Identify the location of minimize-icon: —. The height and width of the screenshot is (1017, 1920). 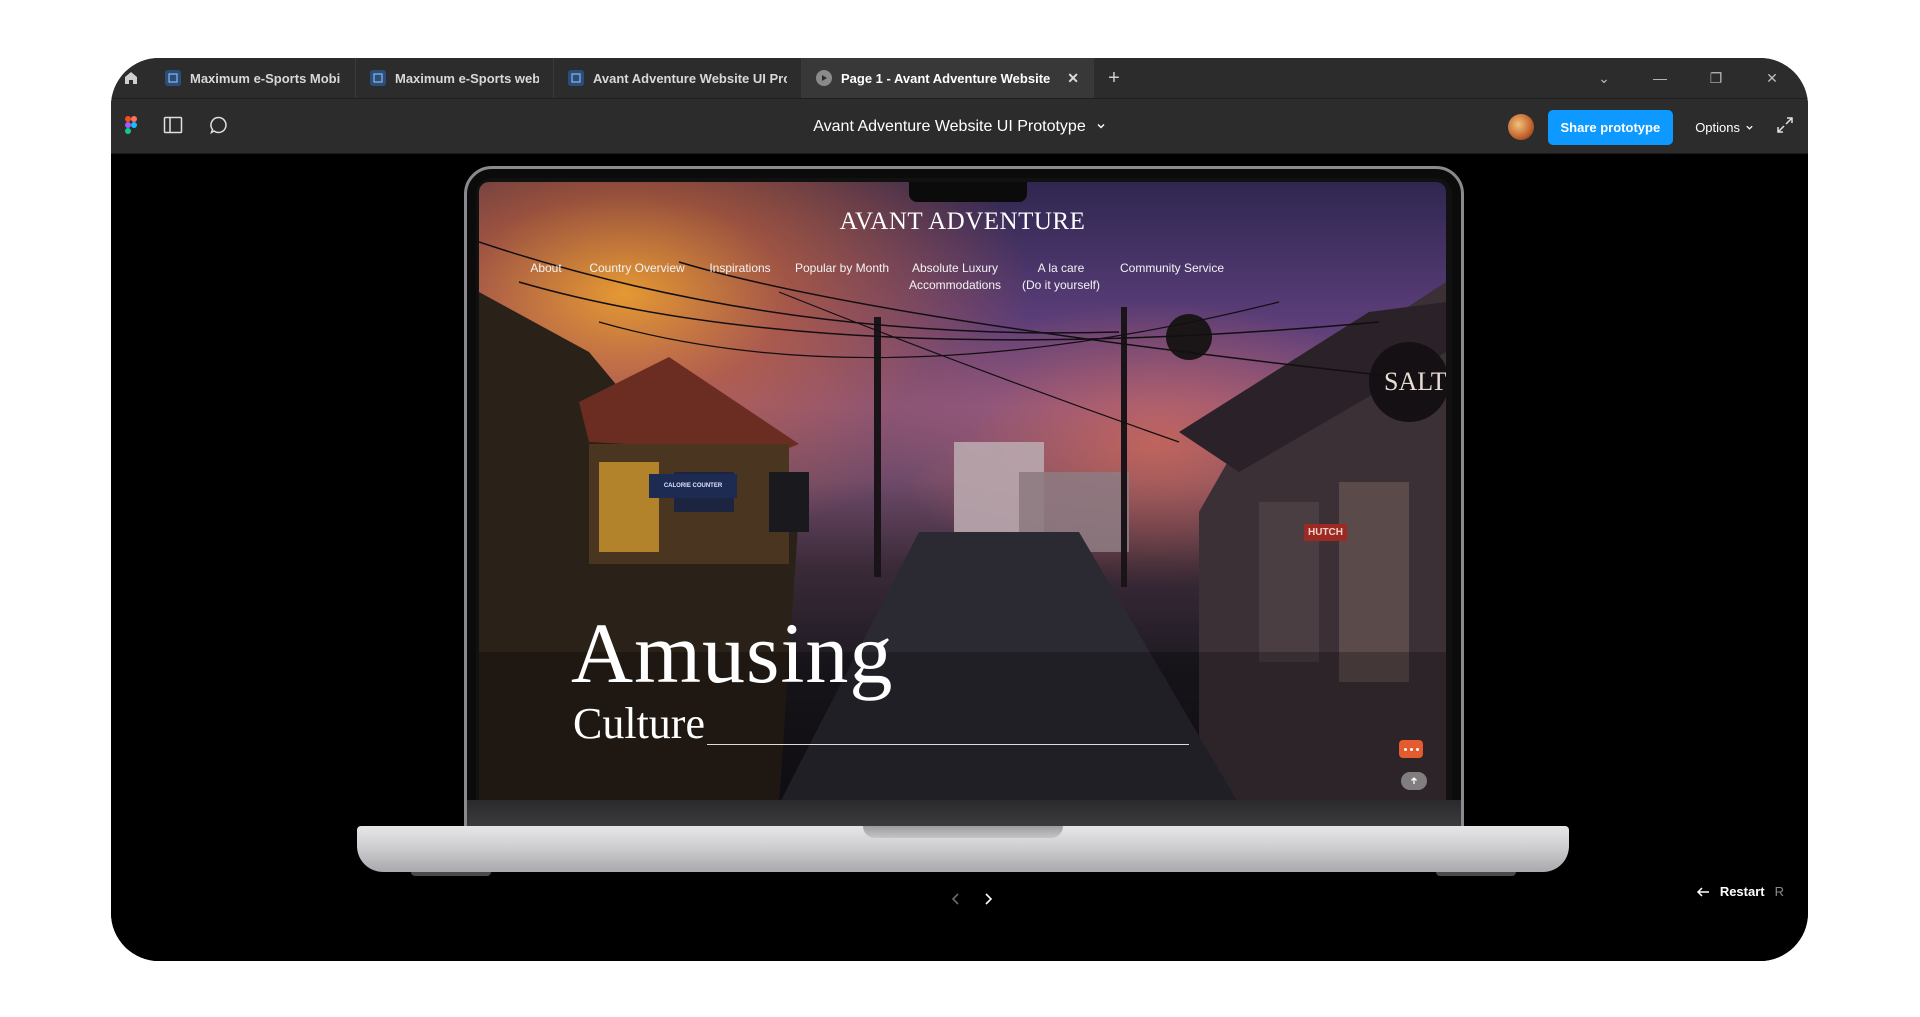
(1660, 78).